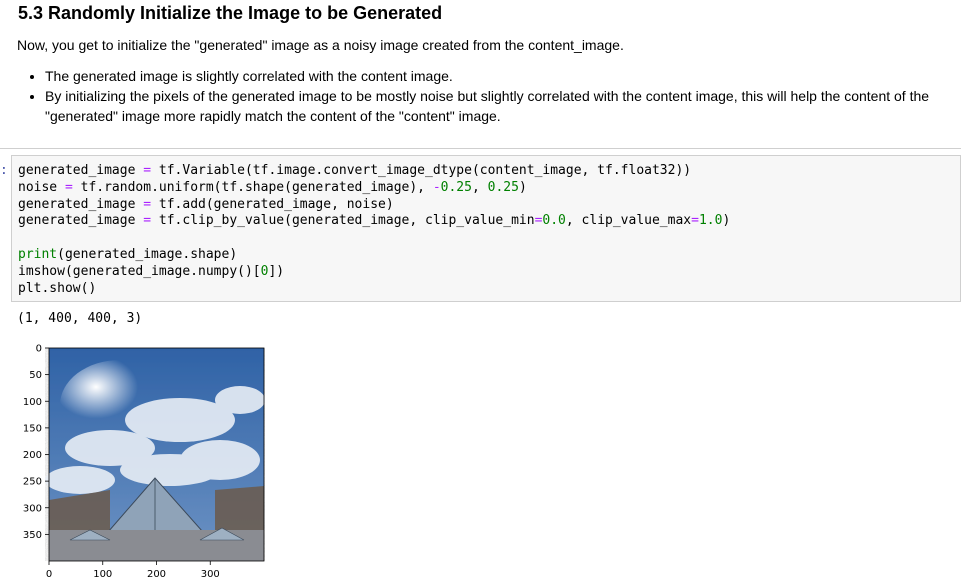 The height and width of the screenshot is (586, 961). Describe the element at coordinates (32, 428) in the screenshot. I see `y-tick-label: 150` at that location.